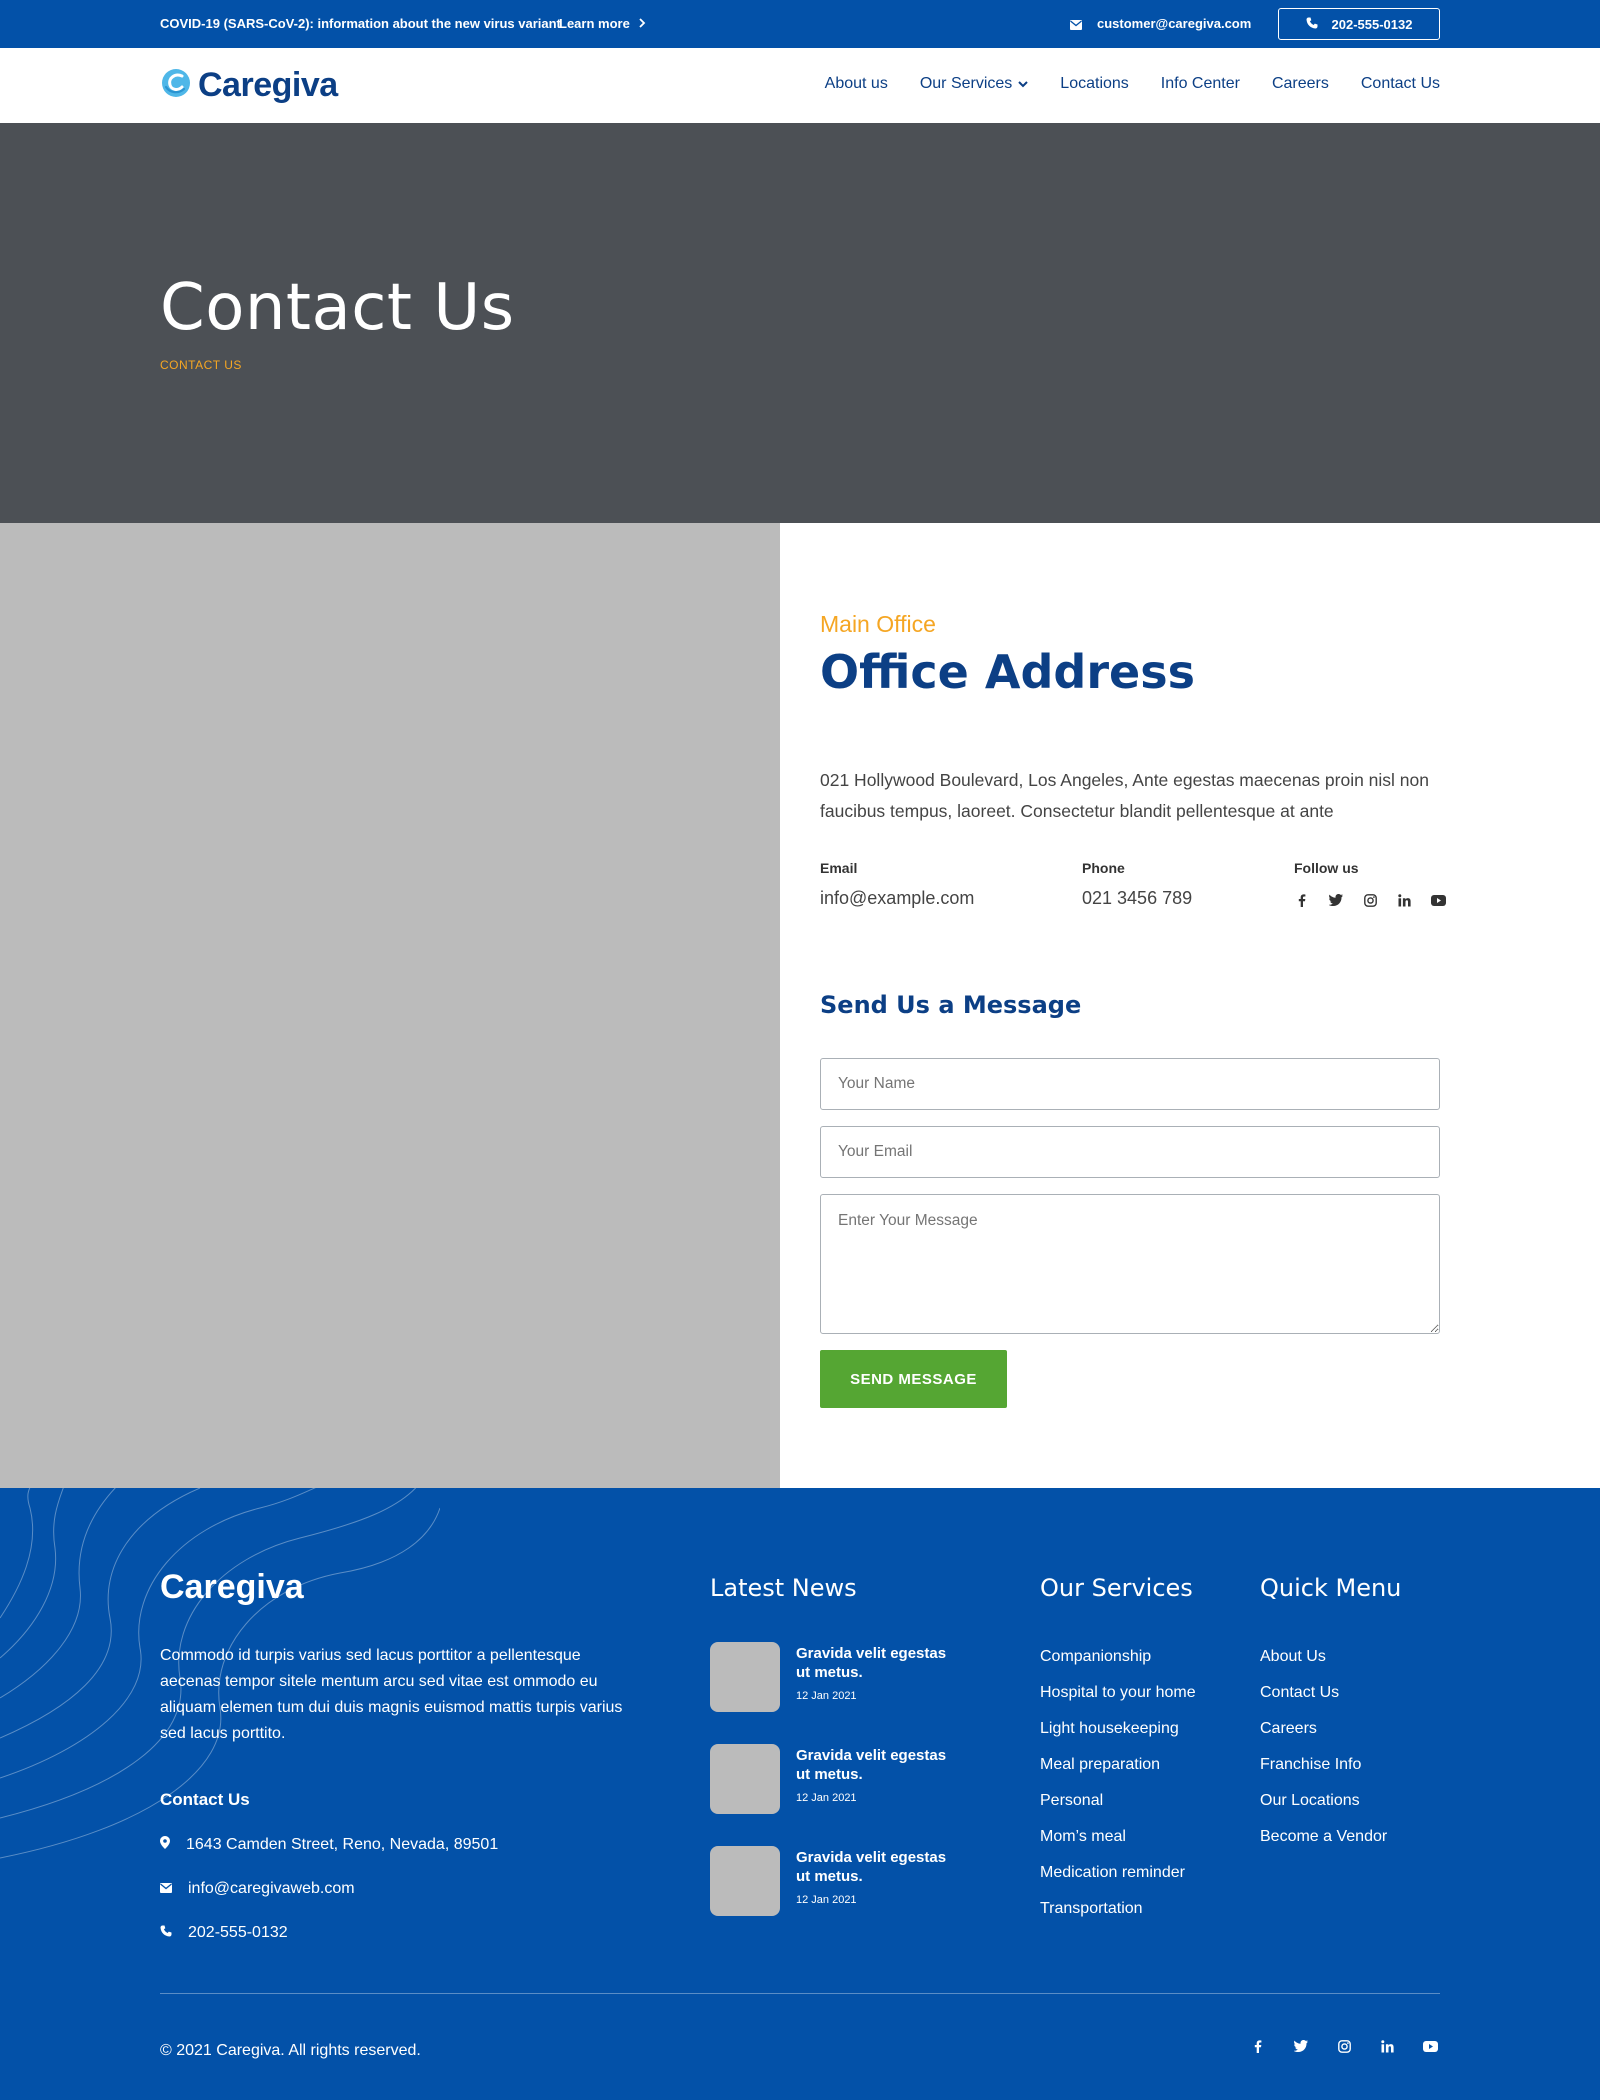 The image size is (1600, 2100). Describe the element at coordinates (290, 2050) in the screenshot. I see `copyright: © 2021 Caregiva. All rights reserved.` at that location.